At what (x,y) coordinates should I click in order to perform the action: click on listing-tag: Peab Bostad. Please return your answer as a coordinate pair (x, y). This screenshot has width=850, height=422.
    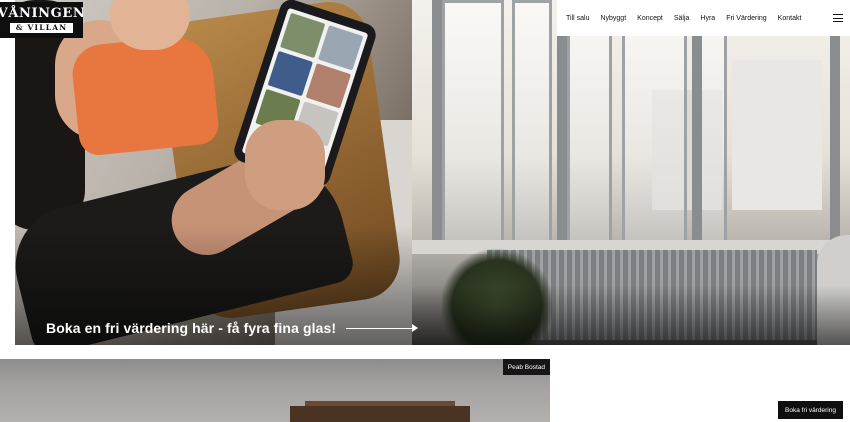
    Looking at the image, I should click on (526, 367).